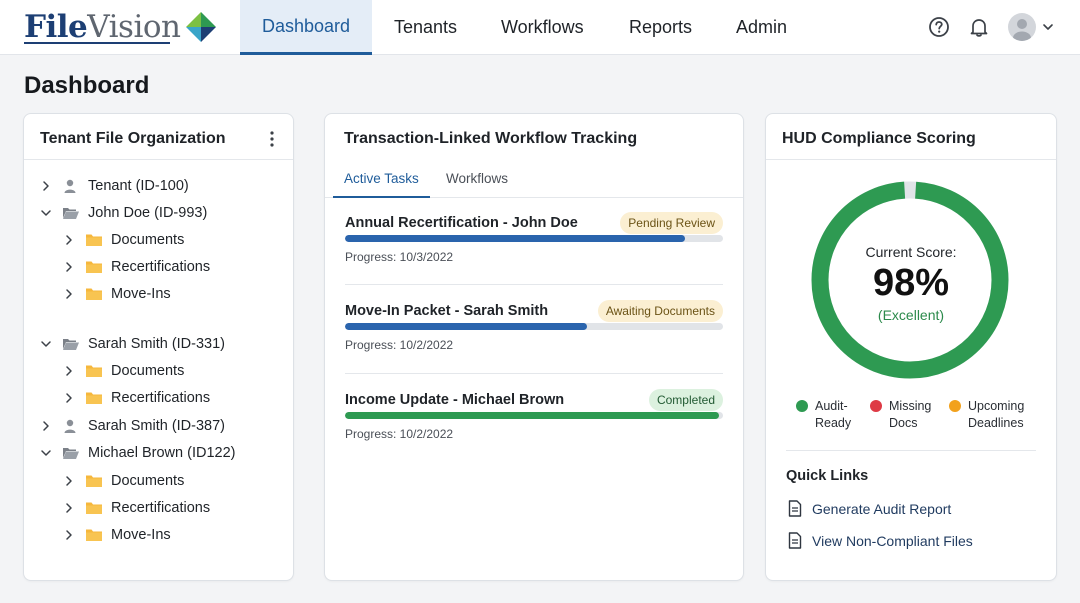 This screenshot has height=603, width=1080. I want to click on legend-label: Audit- Ready, so click(833, 415).